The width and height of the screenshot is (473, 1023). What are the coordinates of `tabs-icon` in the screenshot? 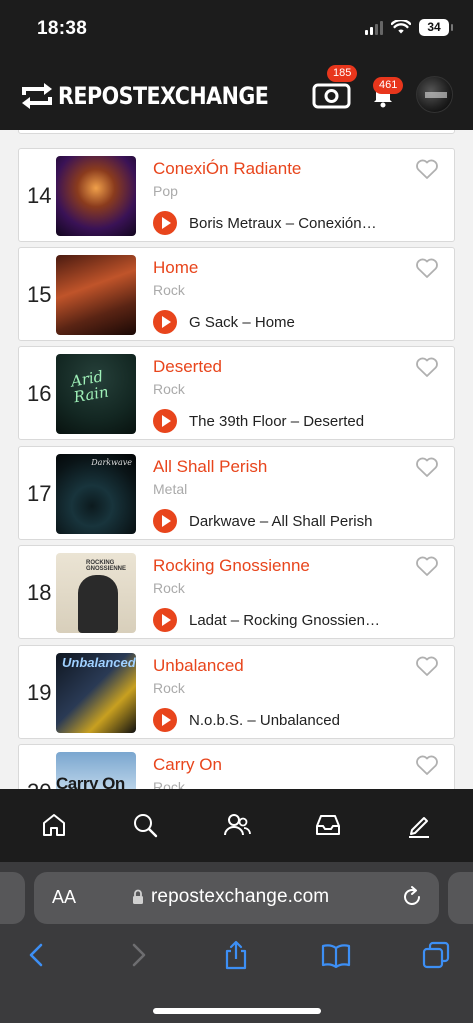 It's located at (436, 955).